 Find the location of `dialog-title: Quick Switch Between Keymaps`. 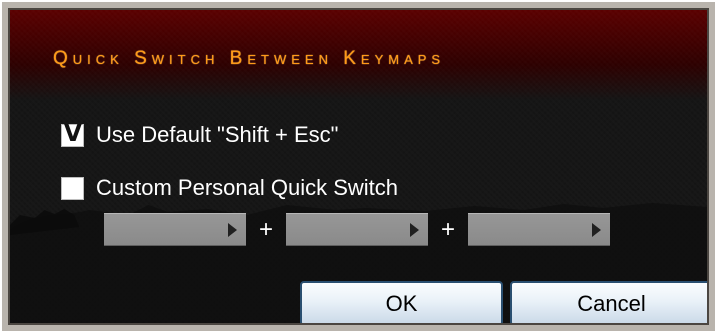

dialog-title: Quick Switch Between Keymaps is located at coordinates (249, 58).